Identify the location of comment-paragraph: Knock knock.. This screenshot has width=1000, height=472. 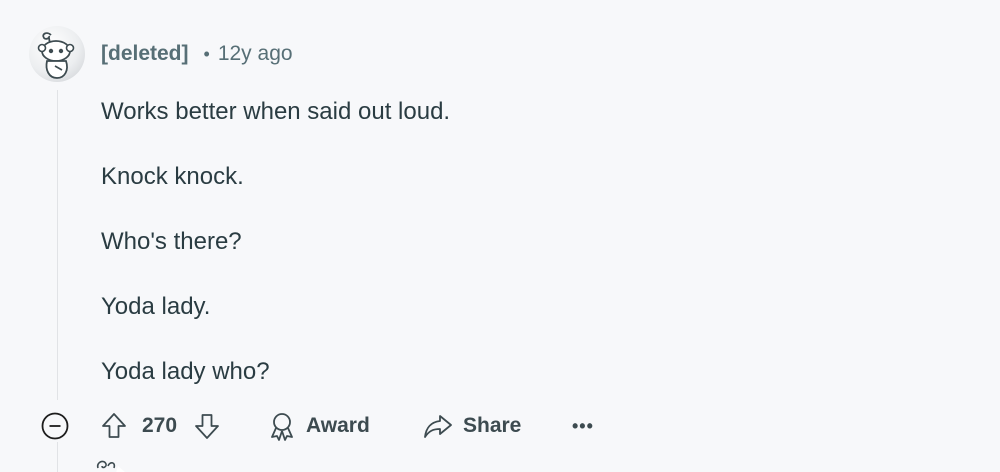
(172, 176).